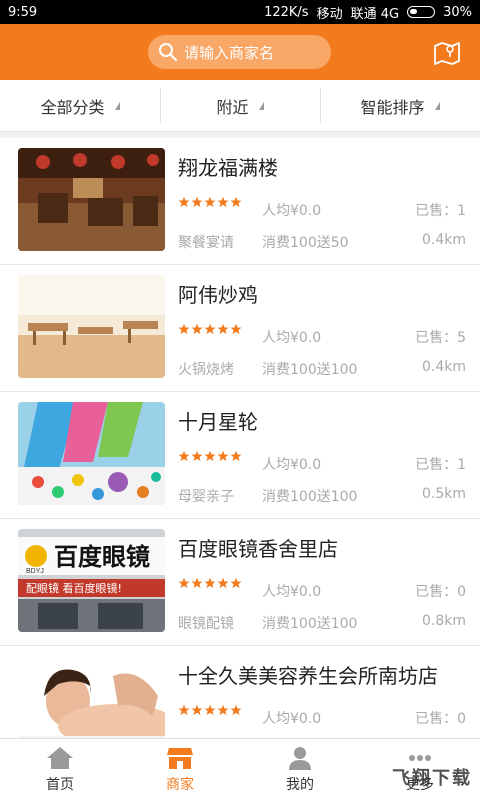 This screenshot has width=480, height=800. I want to click on shop-name: 十全久美美容养生会所南坊店, so click(308, 676).